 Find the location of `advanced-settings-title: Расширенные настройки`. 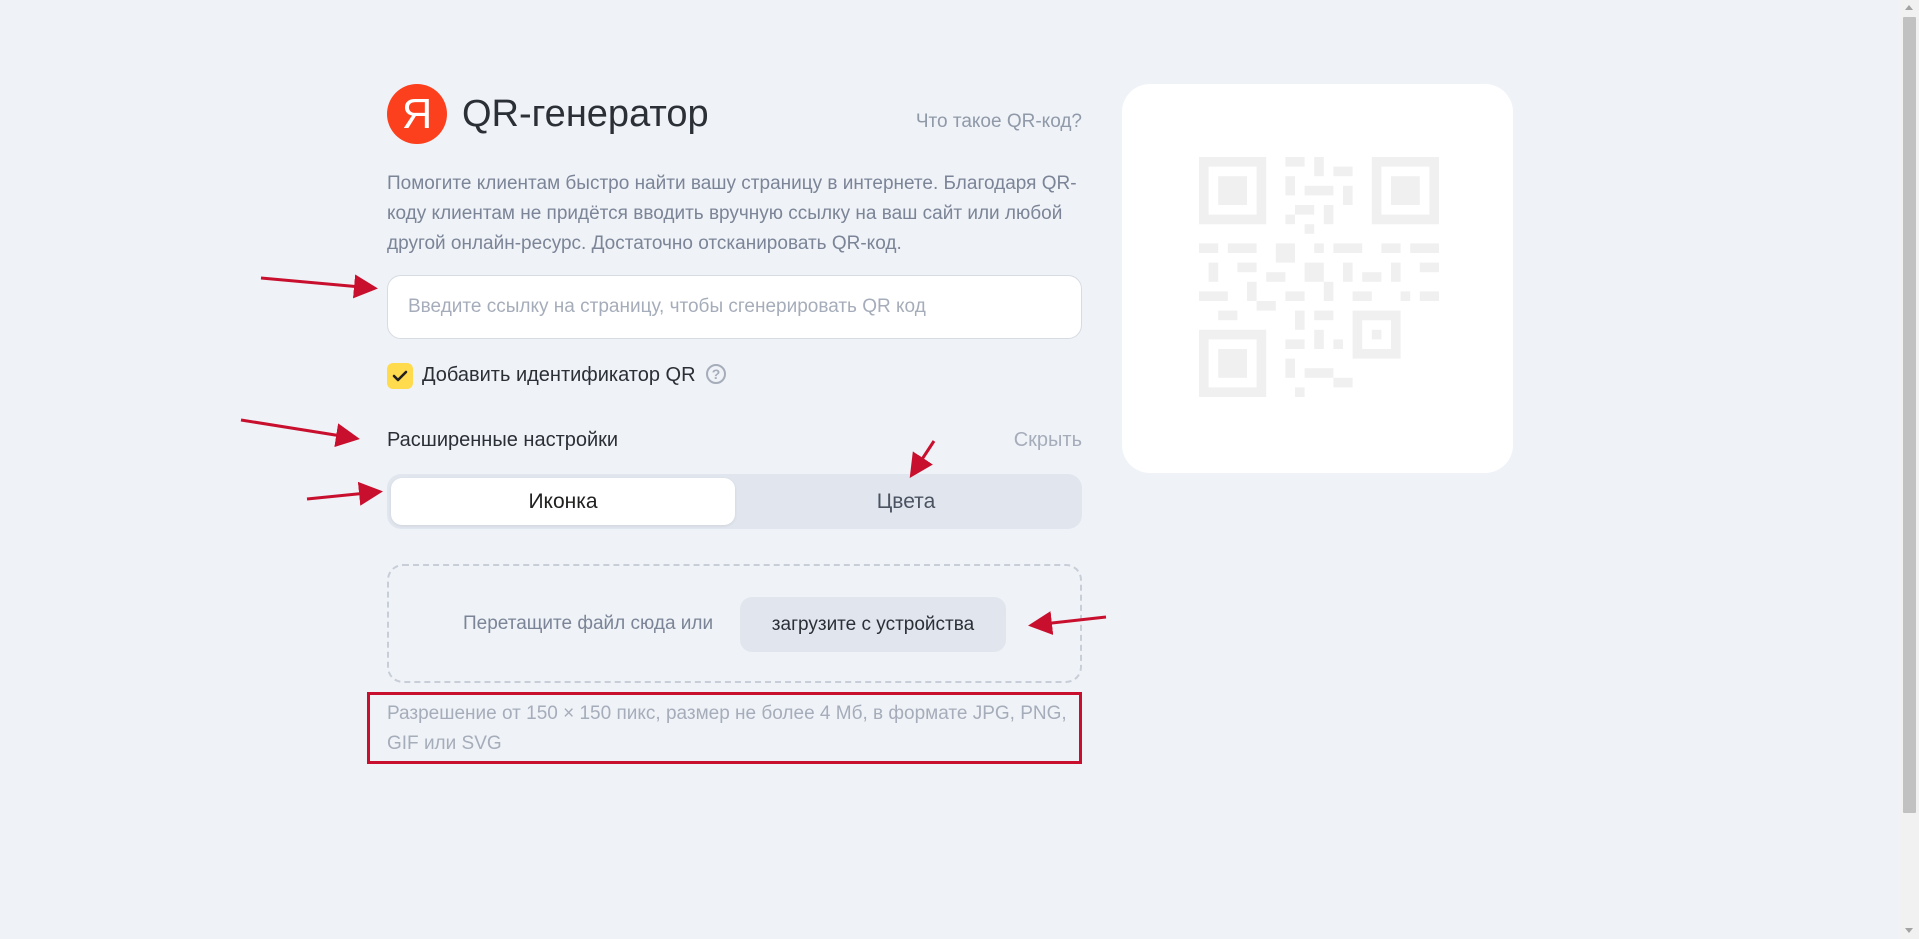

advanced-settings-title: Расширенные настройки is located at coordinates (503, 440).